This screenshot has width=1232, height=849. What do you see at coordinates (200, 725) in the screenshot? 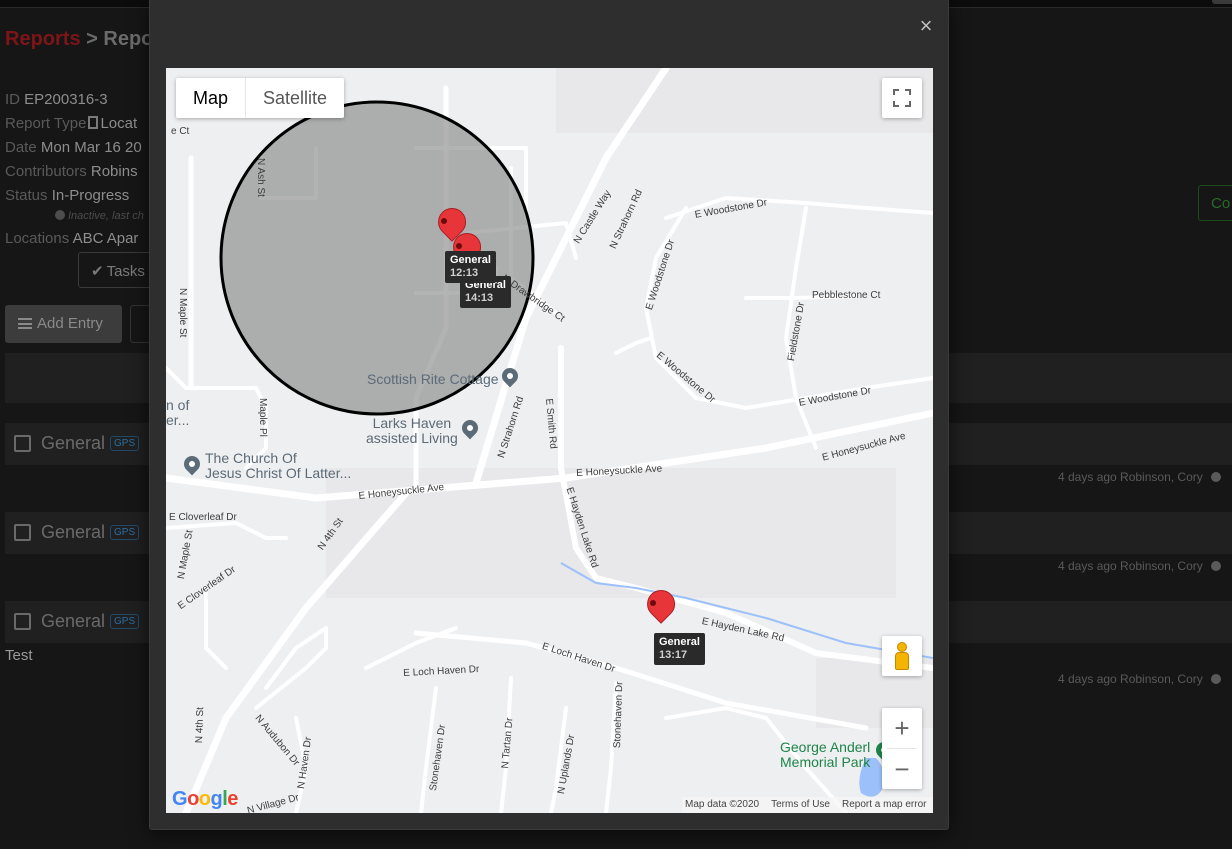
I see `road-label: N 4th St` at bounding box center [200, 725].